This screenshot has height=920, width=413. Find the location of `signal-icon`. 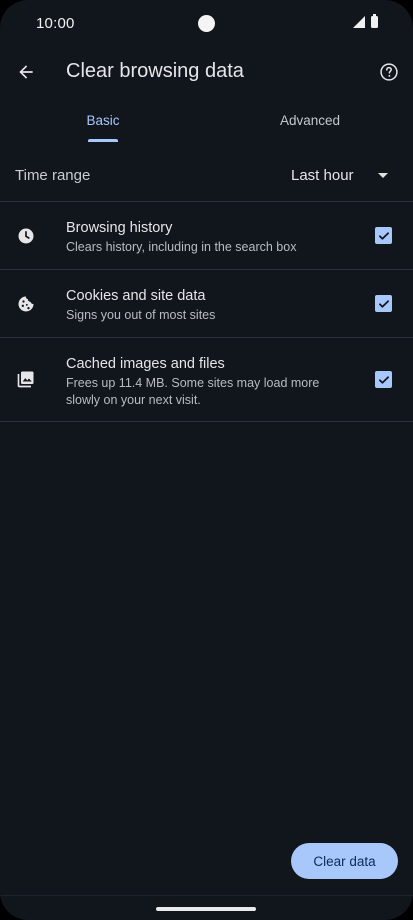

signal-icon is located at coordinates (359, 22).